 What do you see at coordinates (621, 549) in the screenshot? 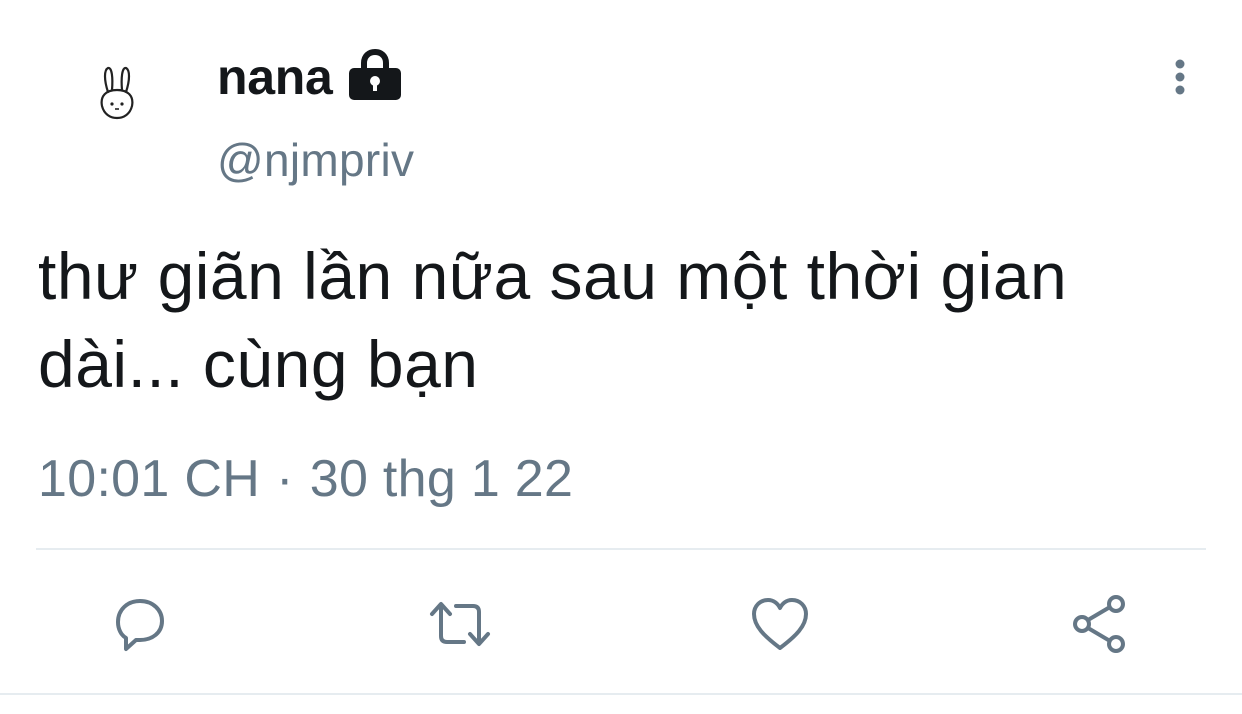
I see `divider` at bounding box center [621, 549].